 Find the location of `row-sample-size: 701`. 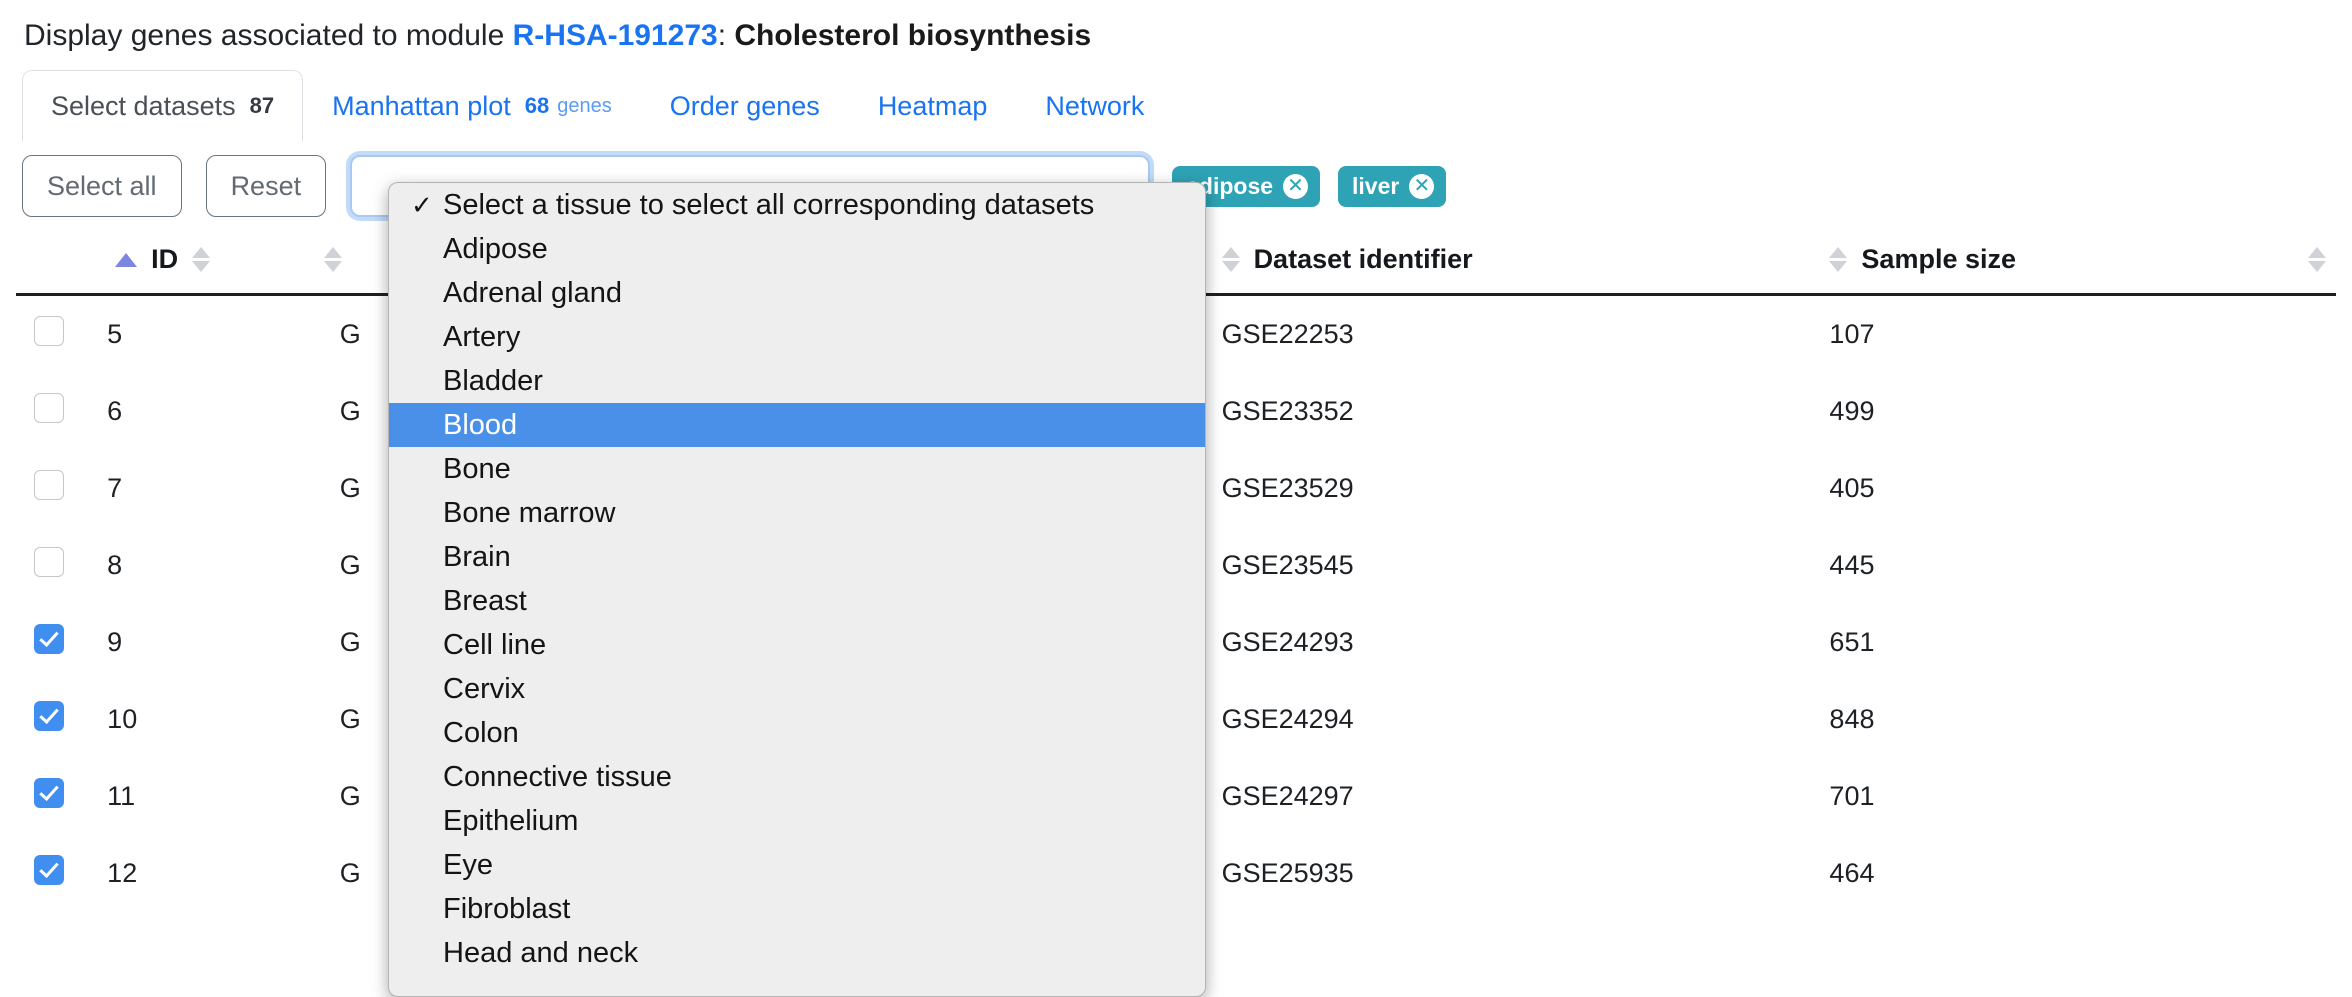

row-sample-size: 701 is located at coordinates (1852, 796).